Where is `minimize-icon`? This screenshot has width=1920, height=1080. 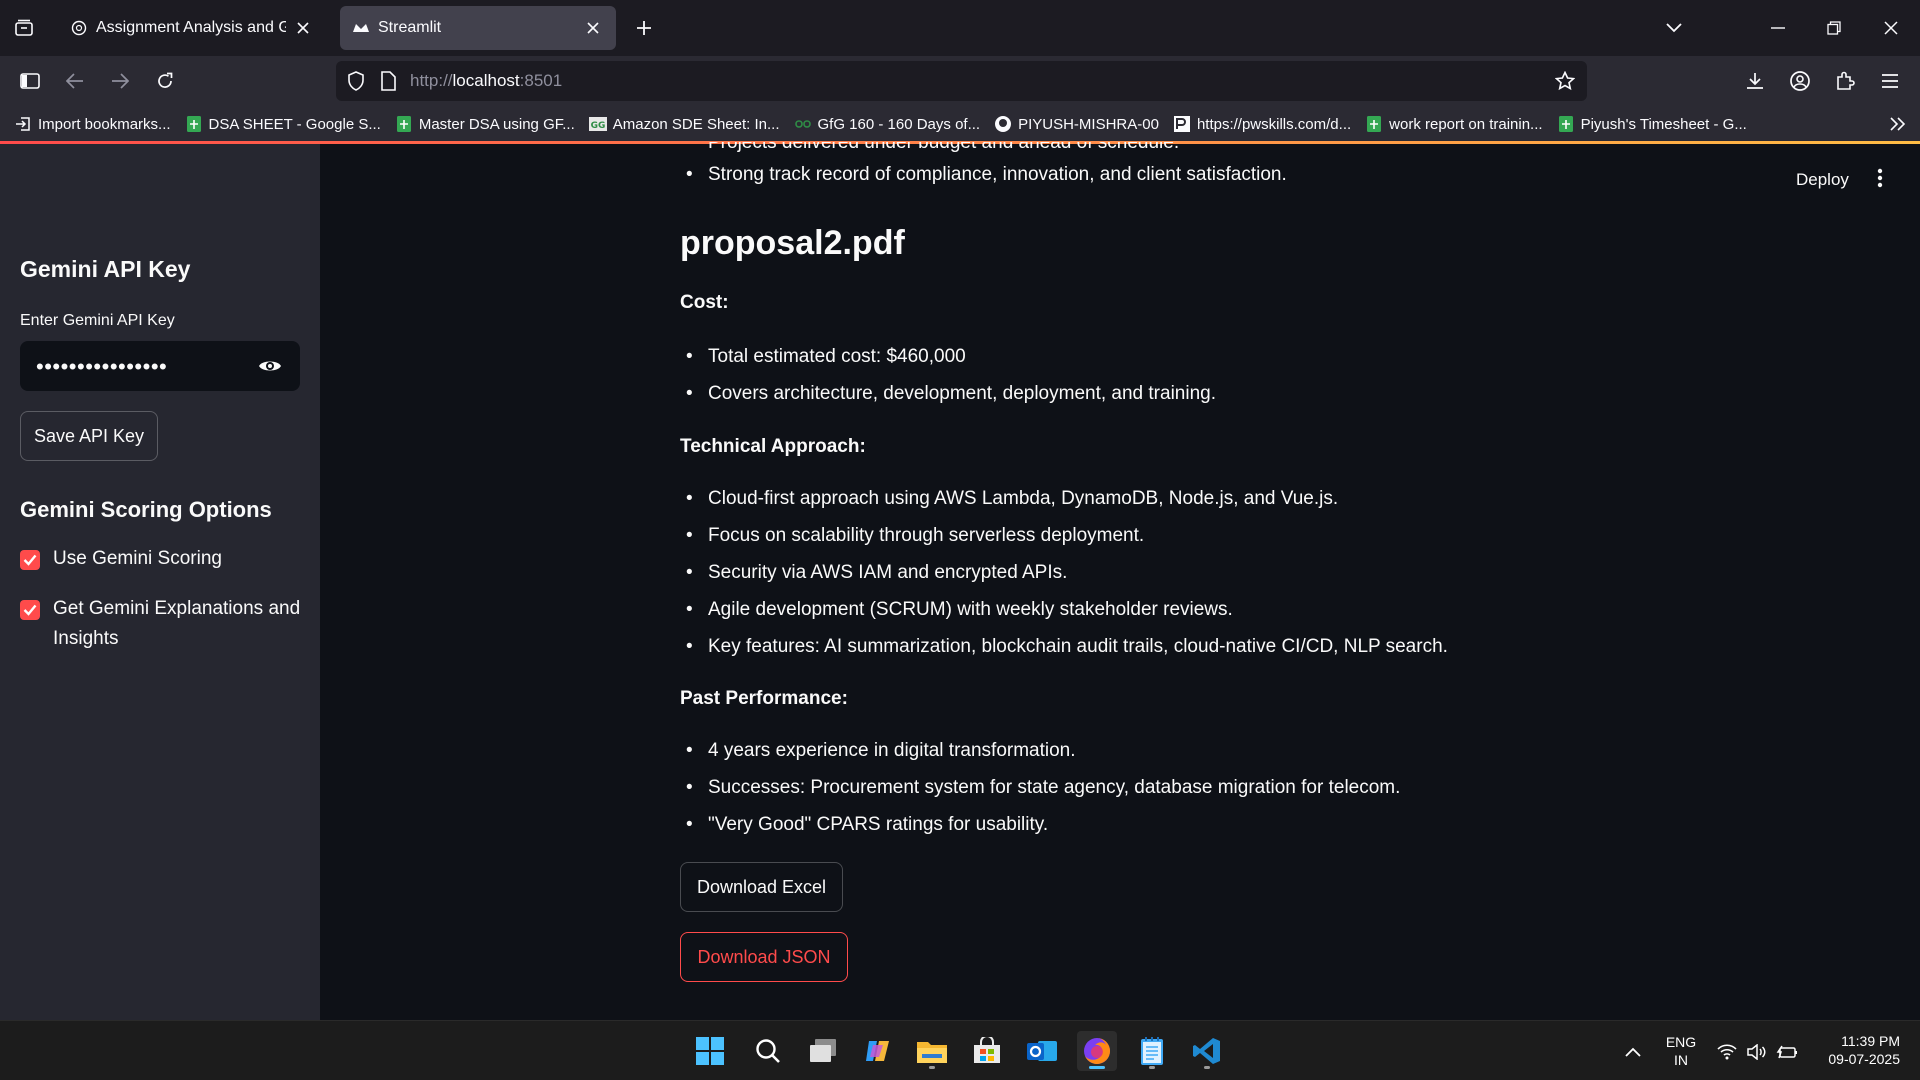
minimize-icon is located at coordinates (1778, 28).